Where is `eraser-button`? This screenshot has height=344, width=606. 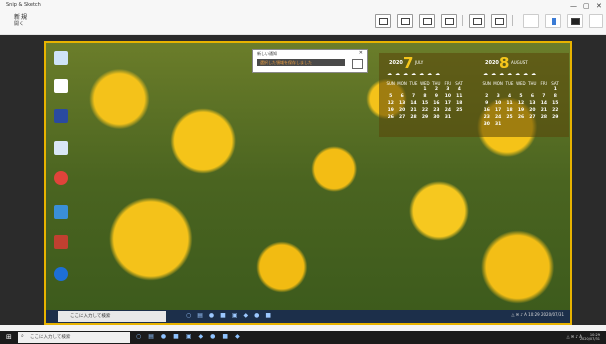
eraser-button is located at coordinates (477, 21).